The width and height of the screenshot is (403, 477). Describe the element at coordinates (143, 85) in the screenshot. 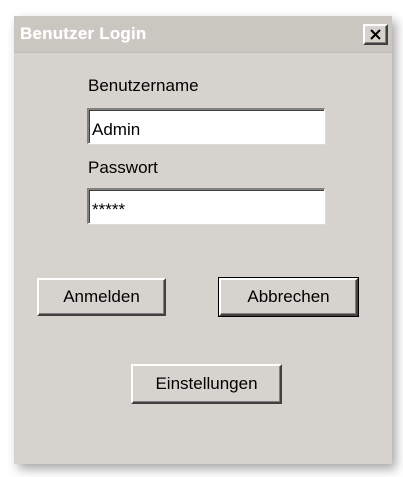

I see `username-label: Benutzername` at that location.